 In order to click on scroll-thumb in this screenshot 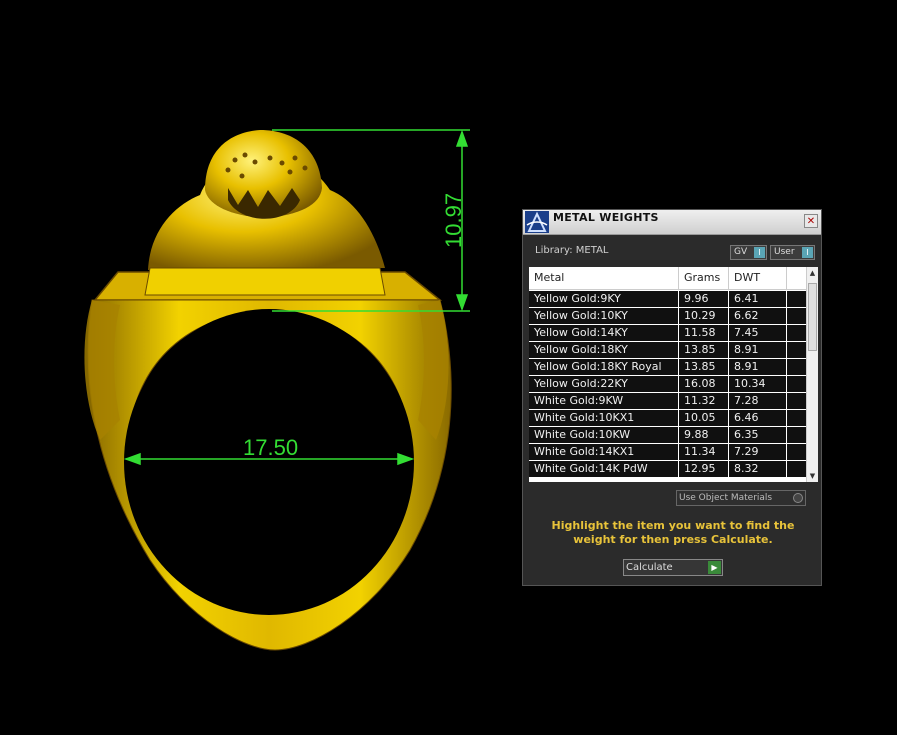, I will do `click(812, 317)`.